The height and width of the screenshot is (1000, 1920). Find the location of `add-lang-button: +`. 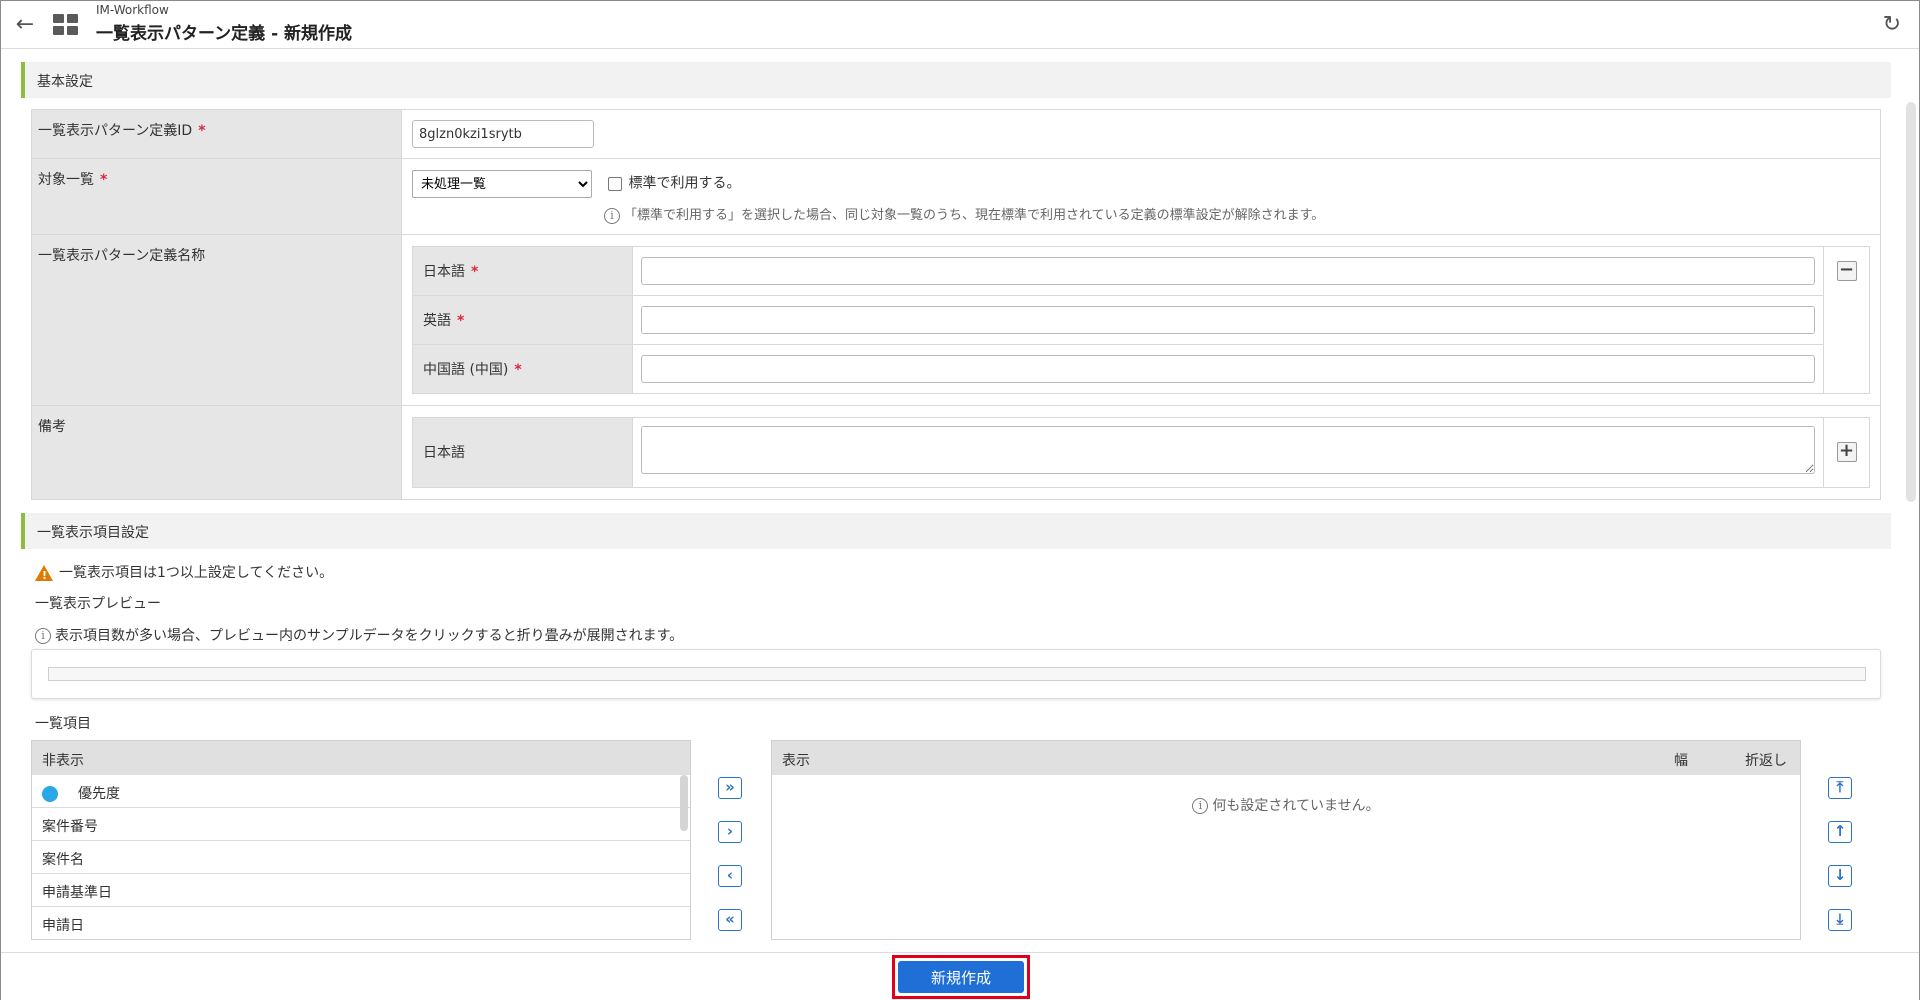

add-lang-button: + is located at coordinates (1846, 452).